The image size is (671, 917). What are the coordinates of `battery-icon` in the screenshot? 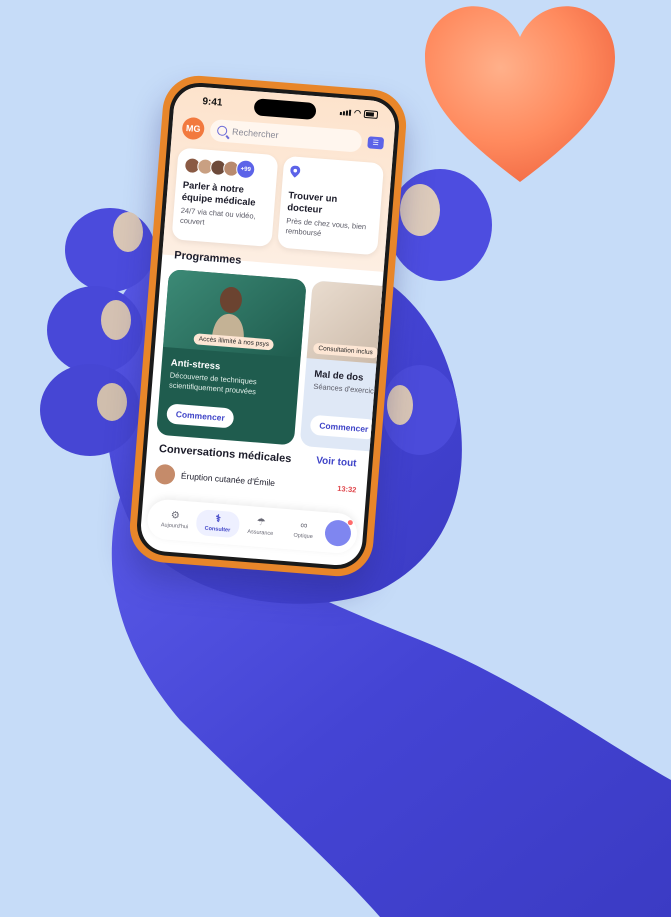 It's located at (371, 114).